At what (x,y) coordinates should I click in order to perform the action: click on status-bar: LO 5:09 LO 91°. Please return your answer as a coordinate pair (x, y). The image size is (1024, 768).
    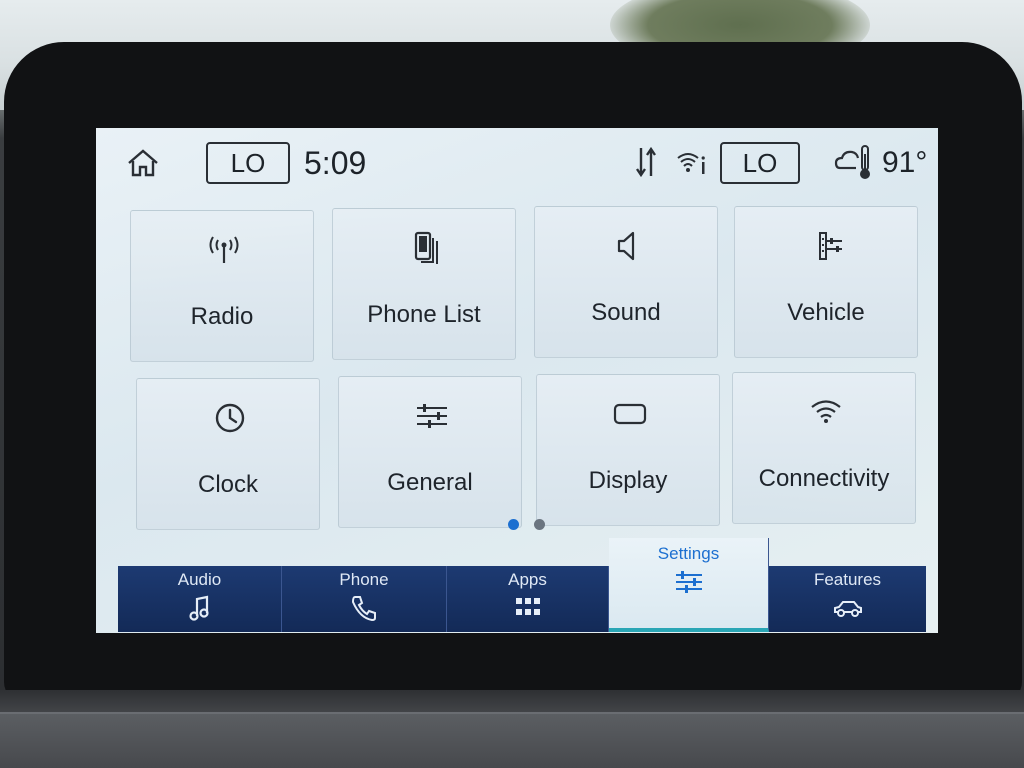
    Looking at the image, I should click on (517, 164).